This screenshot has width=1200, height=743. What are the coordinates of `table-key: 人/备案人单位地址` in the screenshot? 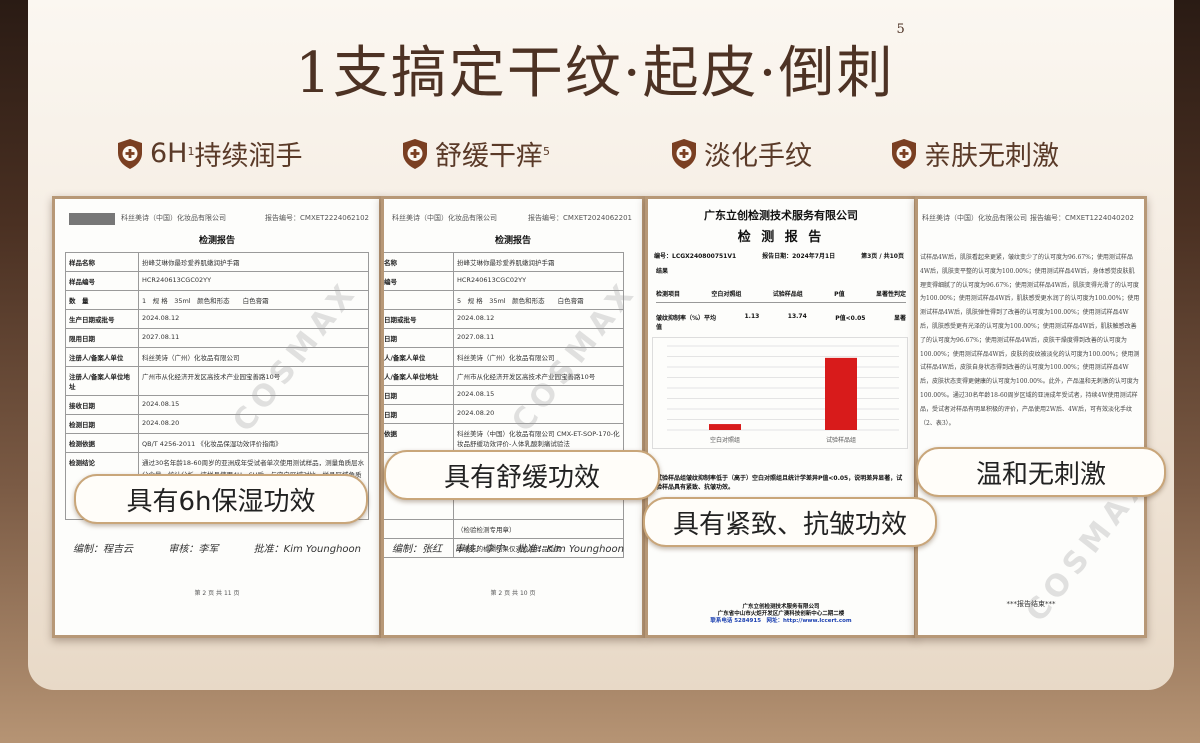 It's located at (419, 376).